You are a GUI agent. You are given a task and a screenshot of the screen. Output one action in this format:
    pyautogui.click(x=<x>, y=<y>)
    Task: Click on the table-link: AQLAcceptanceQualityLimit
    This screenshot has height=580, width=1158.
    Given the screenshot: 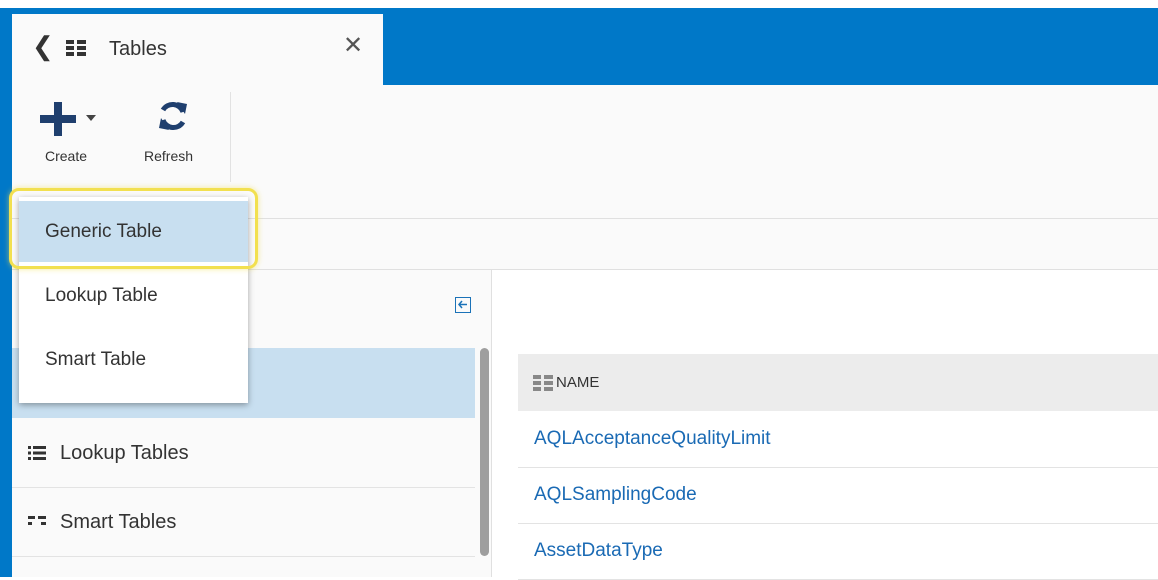 What is the action you would take?
    pyautogui.click(x=652, y=439)
    